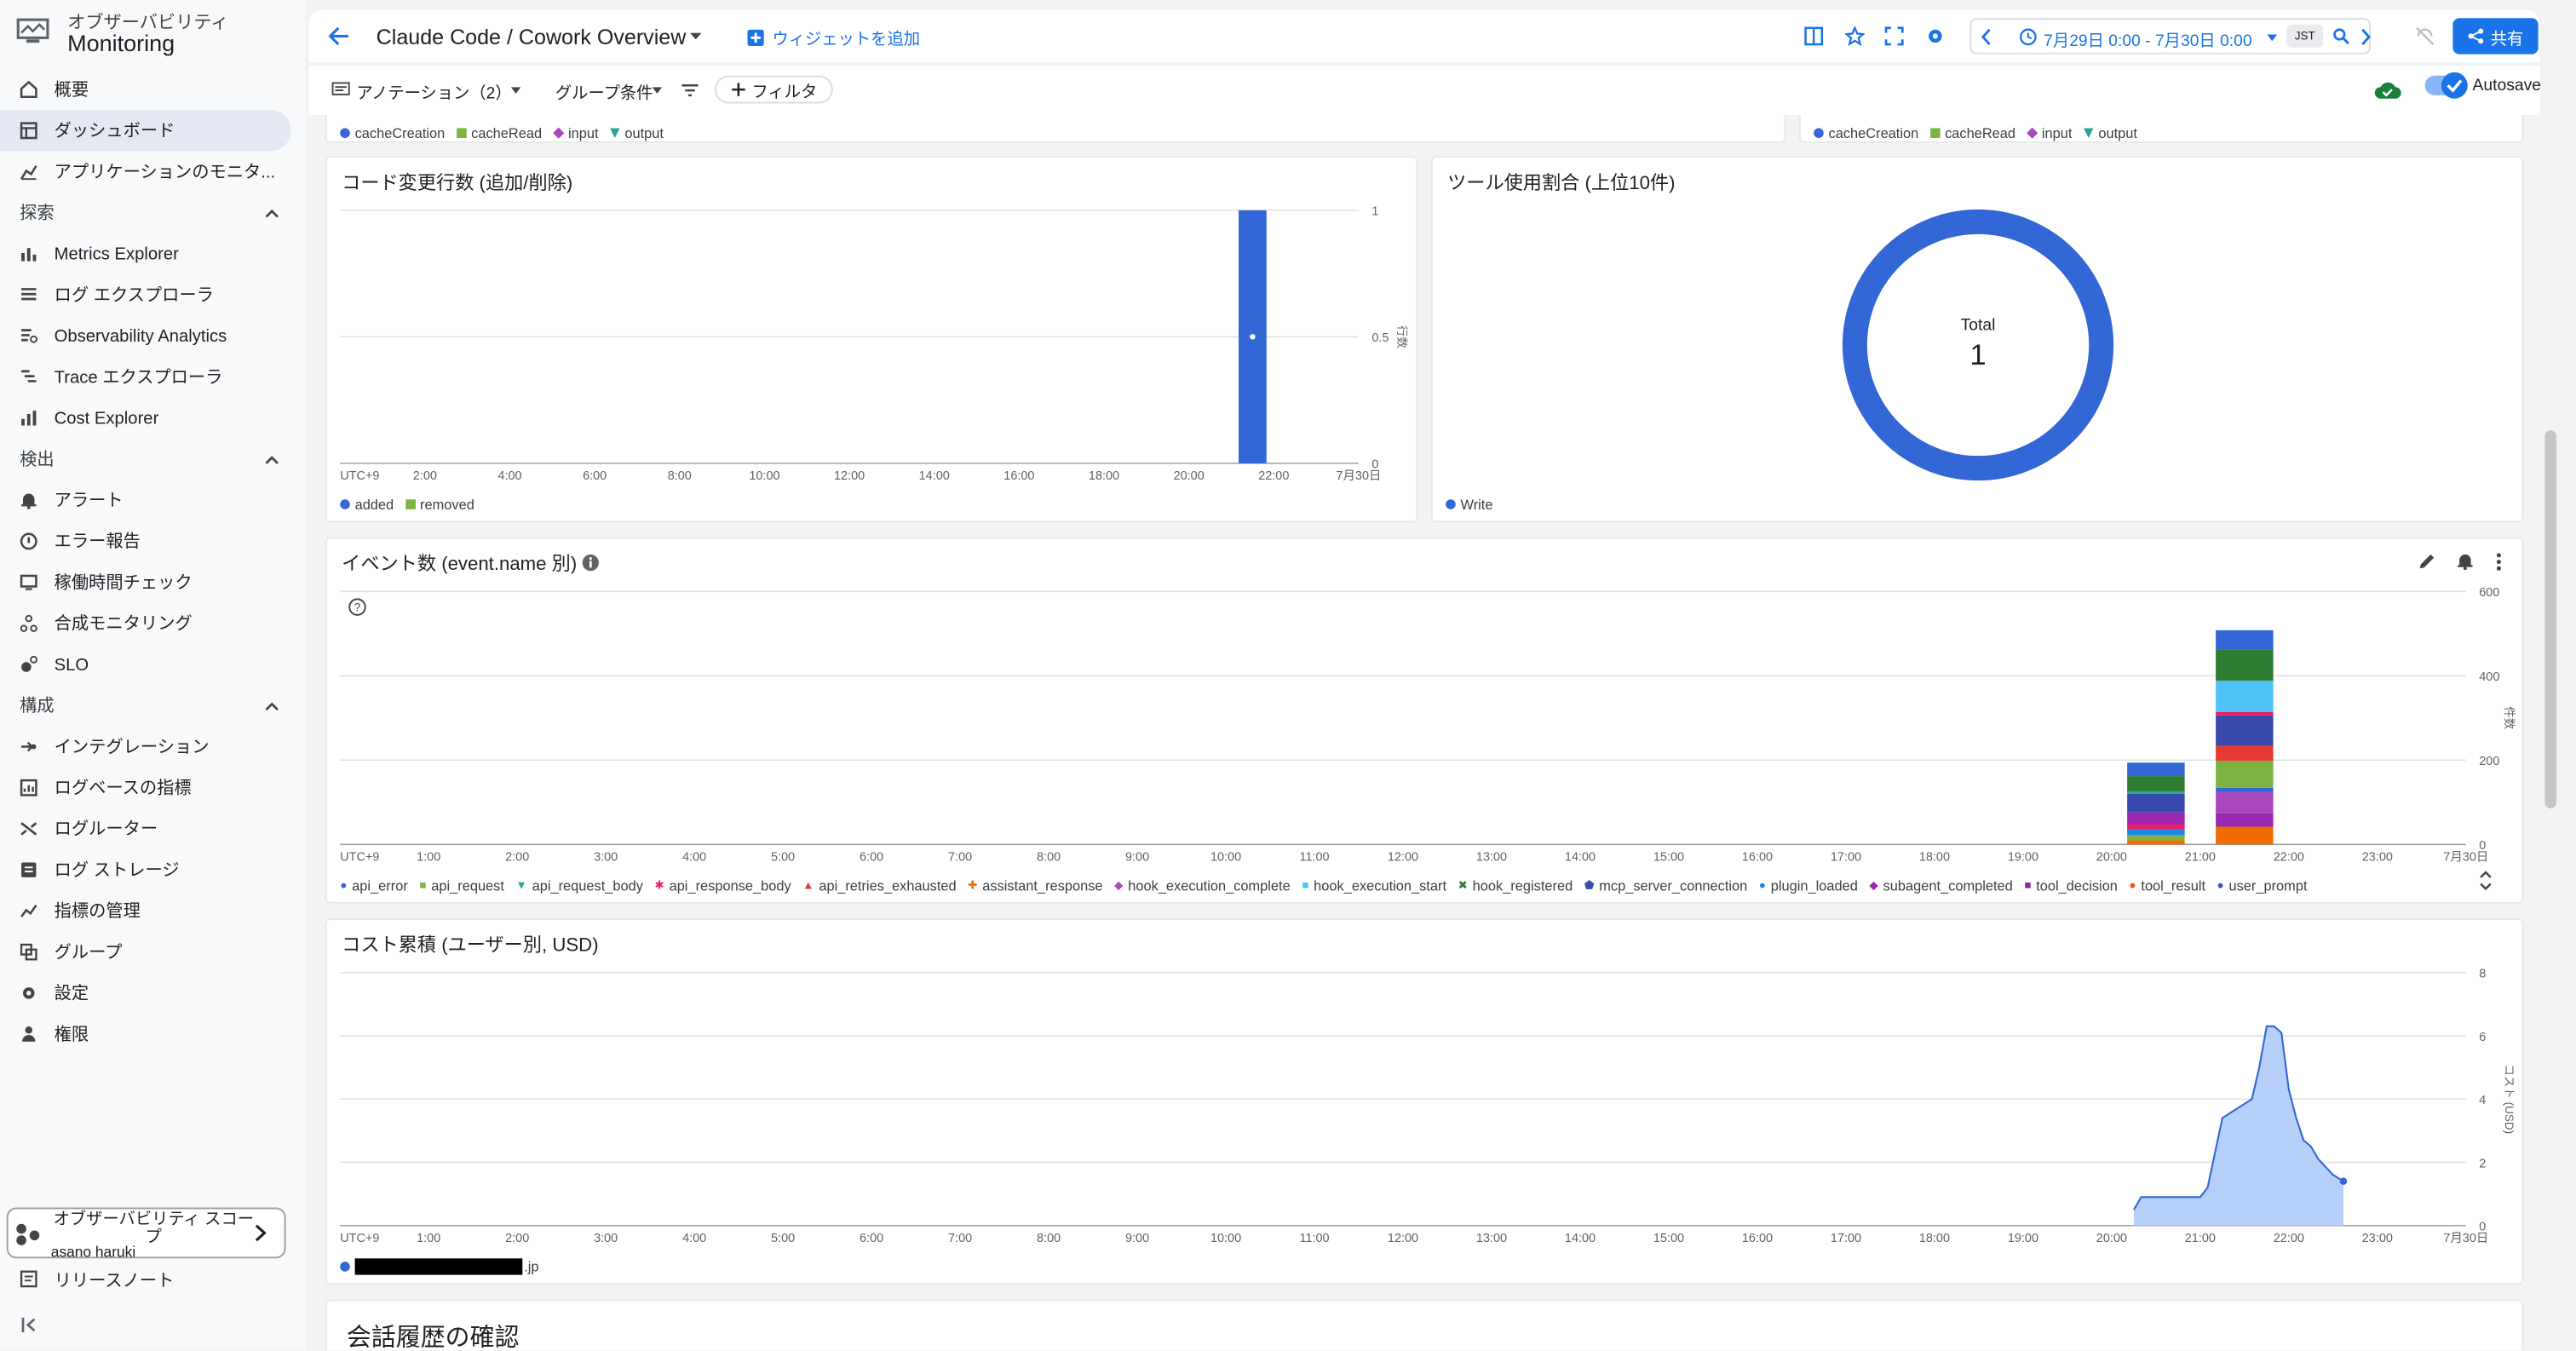  I want to click on sidebar-item-error-reporting: エラー報告, so click(145, 540).